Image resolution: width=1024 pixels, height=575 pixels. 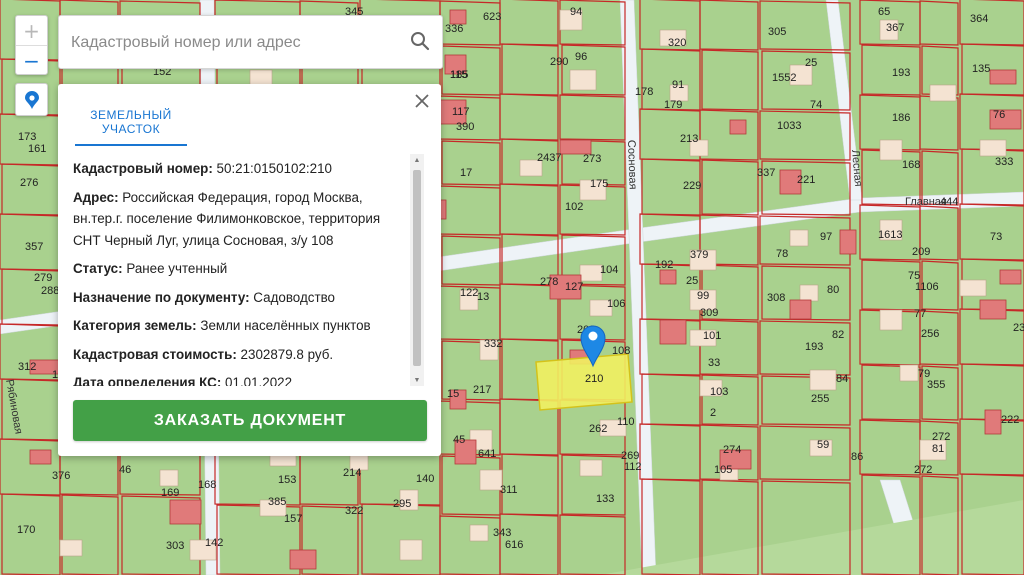 I want to click on parcel-number-label: 108, so click(x=621, y=351).